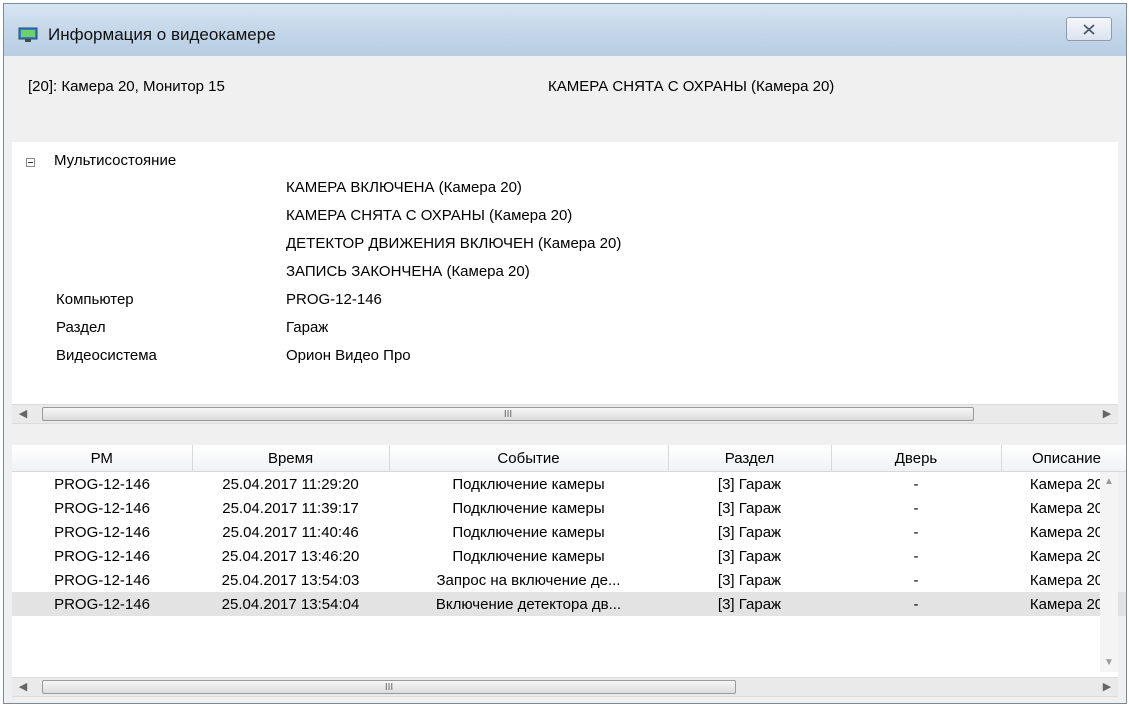 Image resolution: width=1129 pixels, height=707 pixels. I want to click on events-vertical-scrollbar: ▲ ▼, so click(1109, 572).